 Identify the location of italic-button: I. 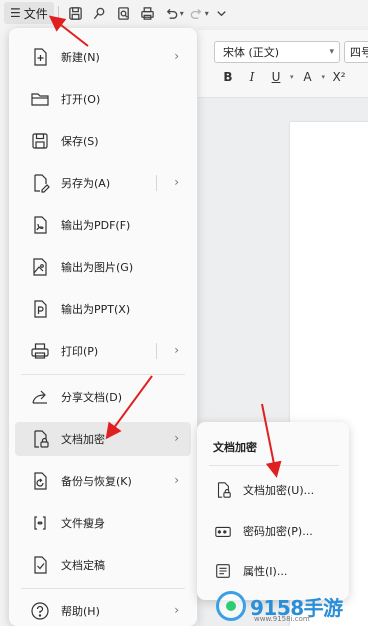
(252, 77).